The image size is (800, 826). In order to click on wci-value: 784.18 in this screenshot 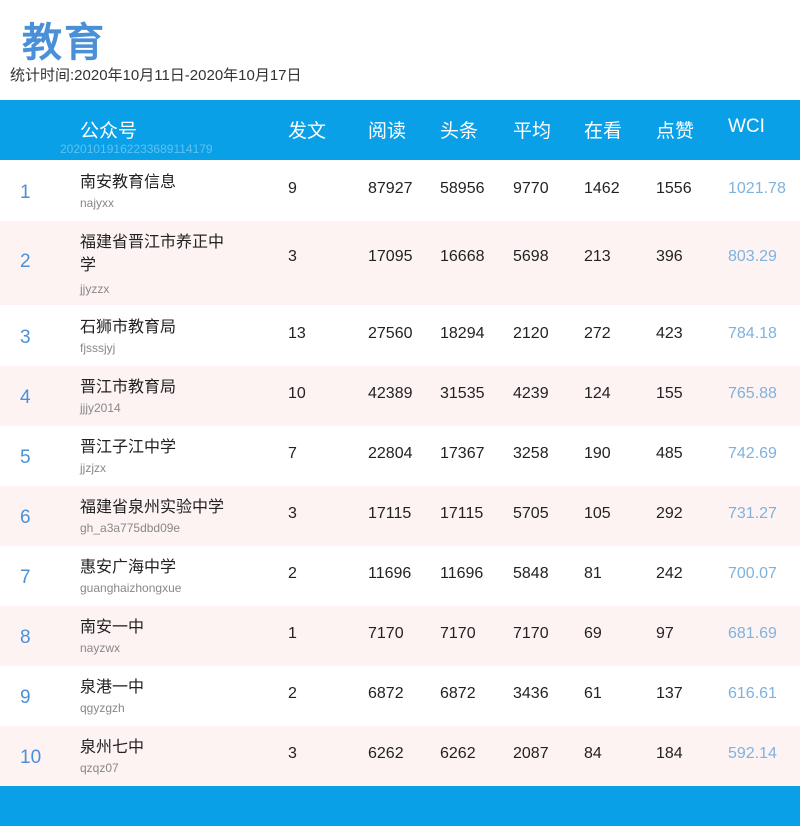, I will do `click(752, 333)`.